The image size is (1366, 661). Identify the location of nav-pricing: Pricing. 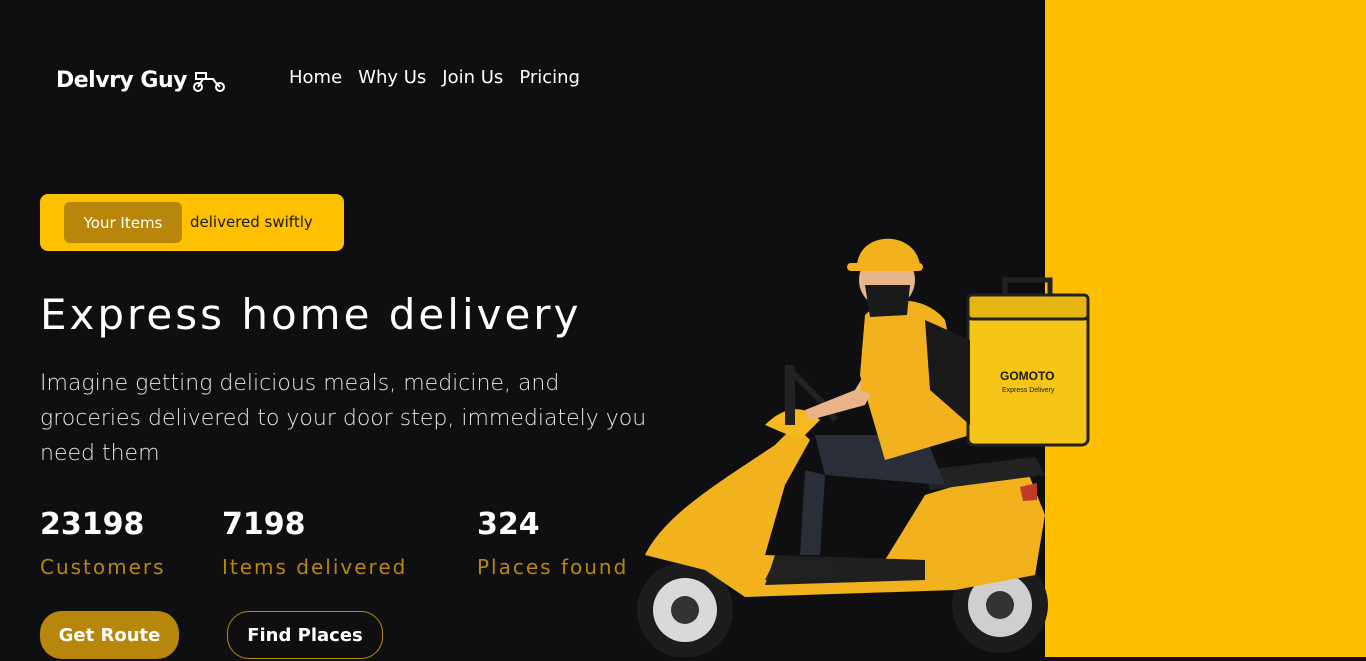
(549, 77).